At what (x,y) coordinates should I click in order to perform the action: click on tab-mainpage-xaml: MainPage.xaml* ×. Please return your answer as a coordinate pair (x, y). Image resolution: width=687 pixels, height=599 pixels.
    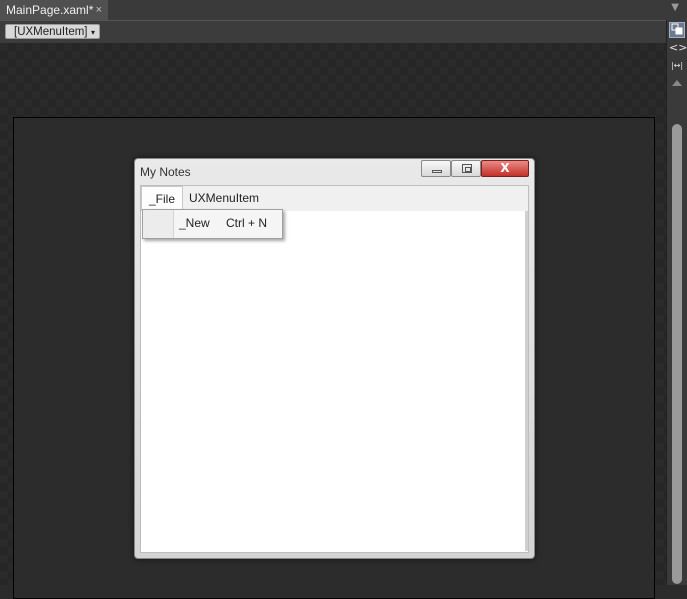
    Looking at the image, I should click on (54, 10).